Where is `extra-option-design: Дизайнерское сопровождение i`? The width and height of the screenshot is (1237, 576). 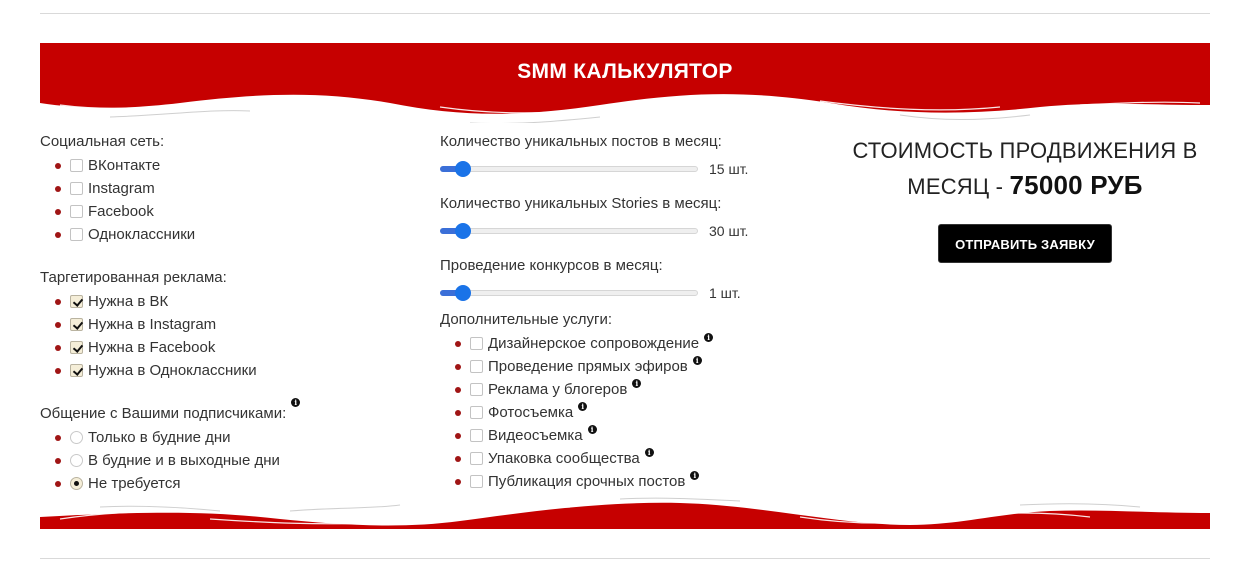
extra-option-design: Дизайнерское сопровождение i is located at coordinates (627, 343).